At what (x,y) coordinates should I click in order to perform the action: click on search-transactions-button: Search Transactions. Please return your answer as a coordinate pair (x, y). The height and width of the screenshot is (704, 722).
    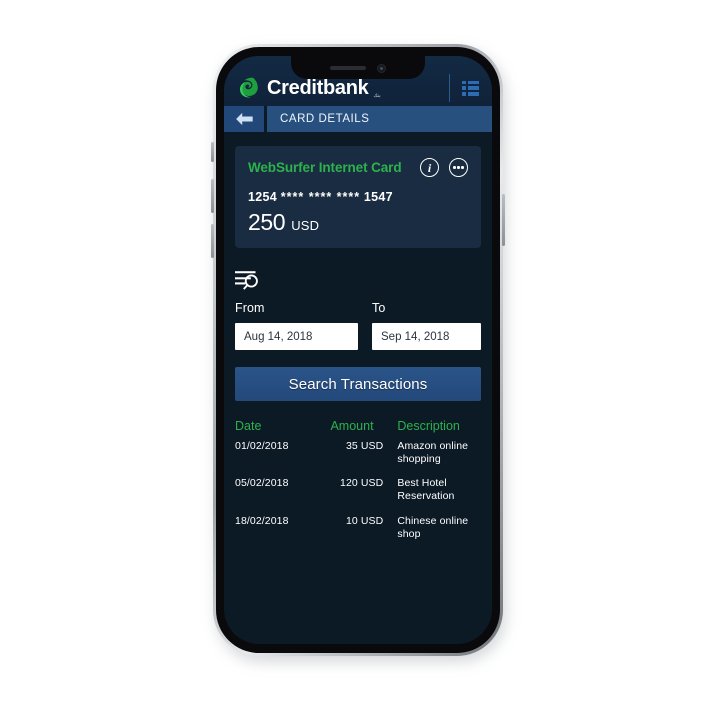
    Looking at the image, I should click on (358, 384).